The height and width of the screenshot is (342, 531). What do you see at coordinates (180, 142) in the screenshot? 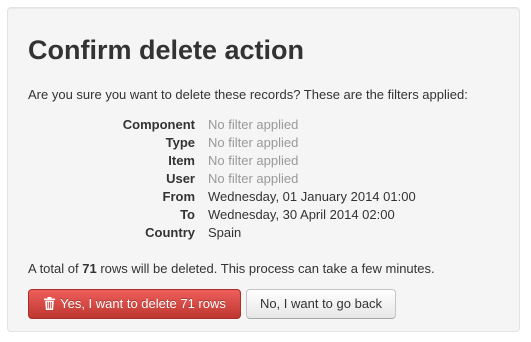
I see `filter-label: Type` at bounding box center [180, 142].